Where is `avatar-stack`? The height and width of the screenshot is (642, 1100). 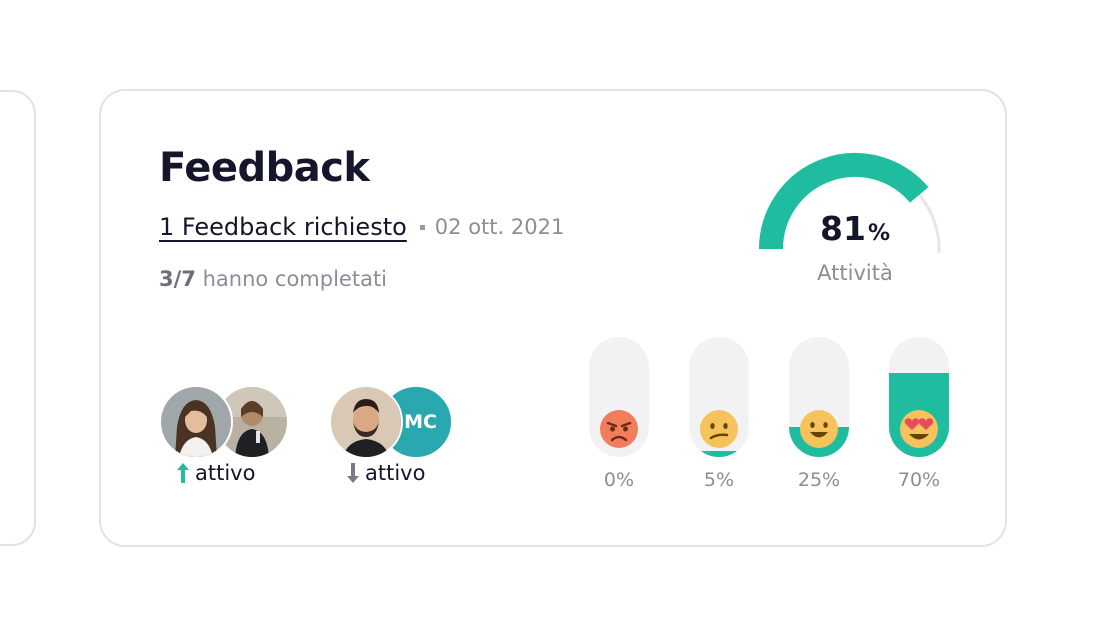 avatar-stack is located at coordinates (229, 422).